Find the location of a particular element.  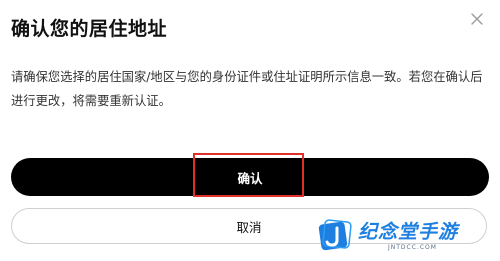

dialog-title: 确认您的居住地址 is located at coordinates (89, 29).